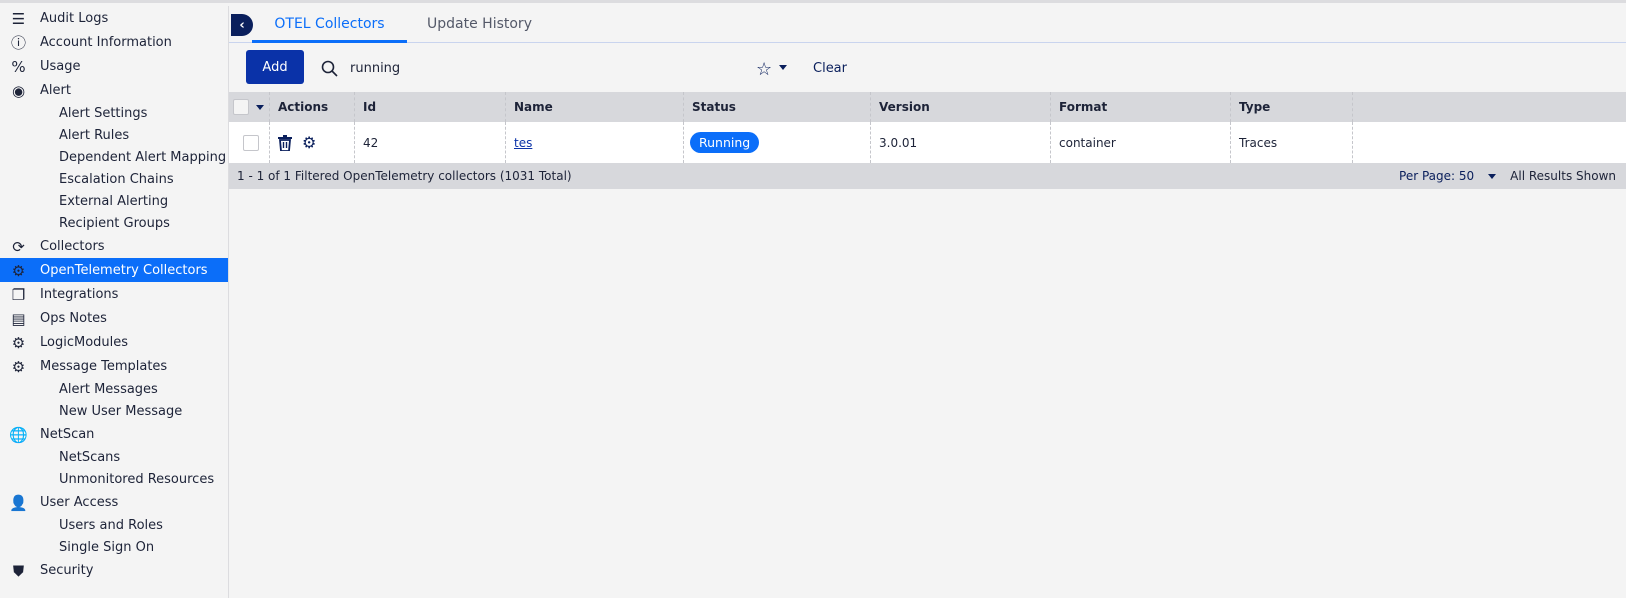  Describe the element at coordinates (114, 246) in the screenshot. I see `sidebar-item-collectors: ⟳ Collectors` at that location.